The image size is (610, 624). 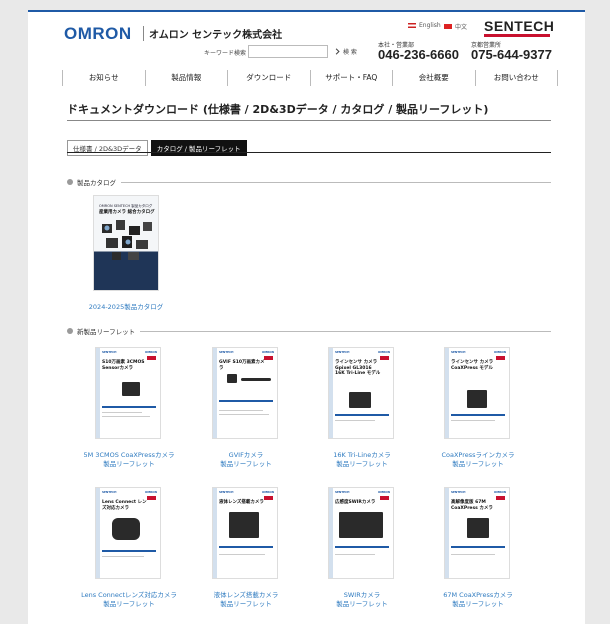 What do you see at coordinates (461, 27) in the screenshot?
I see `lang-chinese-label: 中文` at bounding box center [461, 27].